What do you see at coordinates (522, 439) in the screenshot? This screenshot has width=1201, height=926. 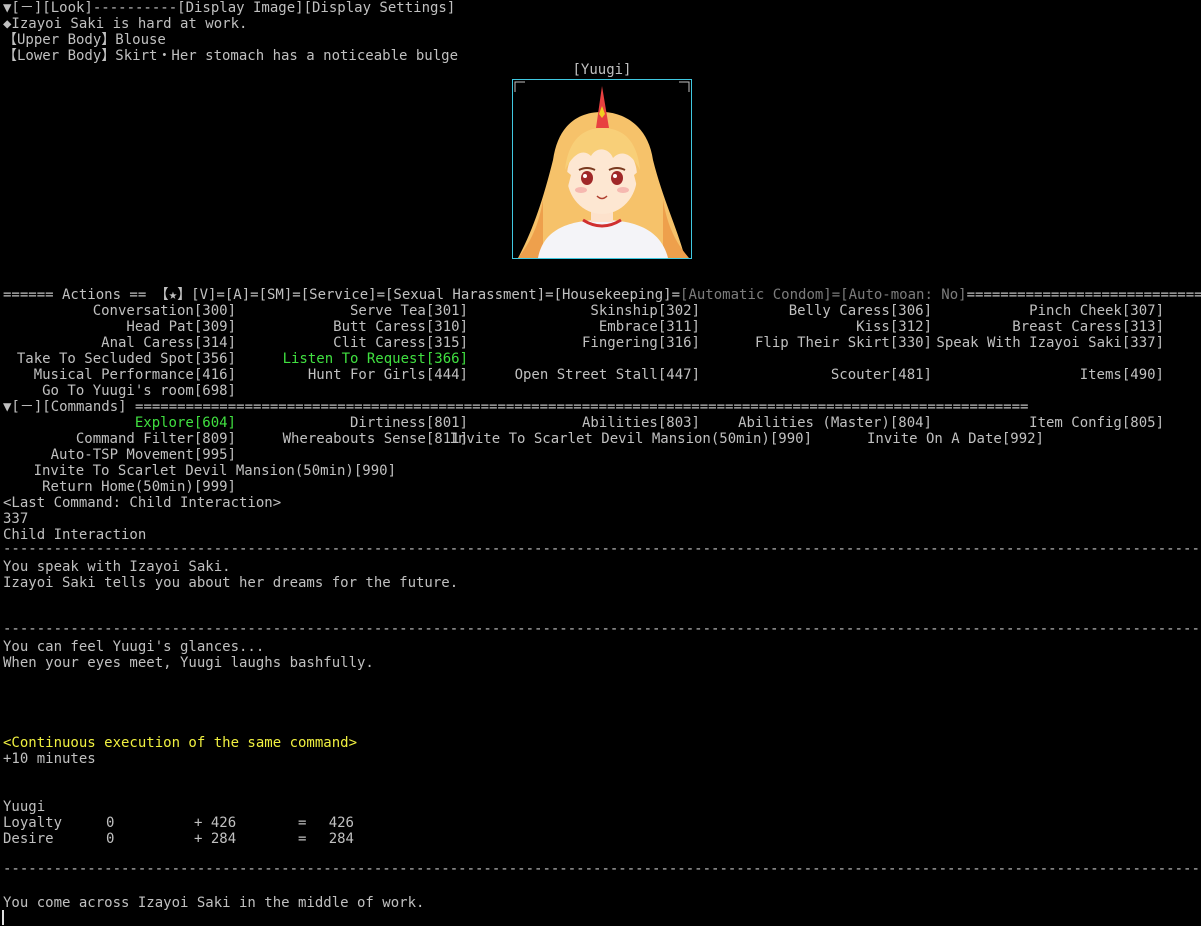 I see `command-invite-on-a-date: Invite On A Date[992]` at bounding box center [522, 439].